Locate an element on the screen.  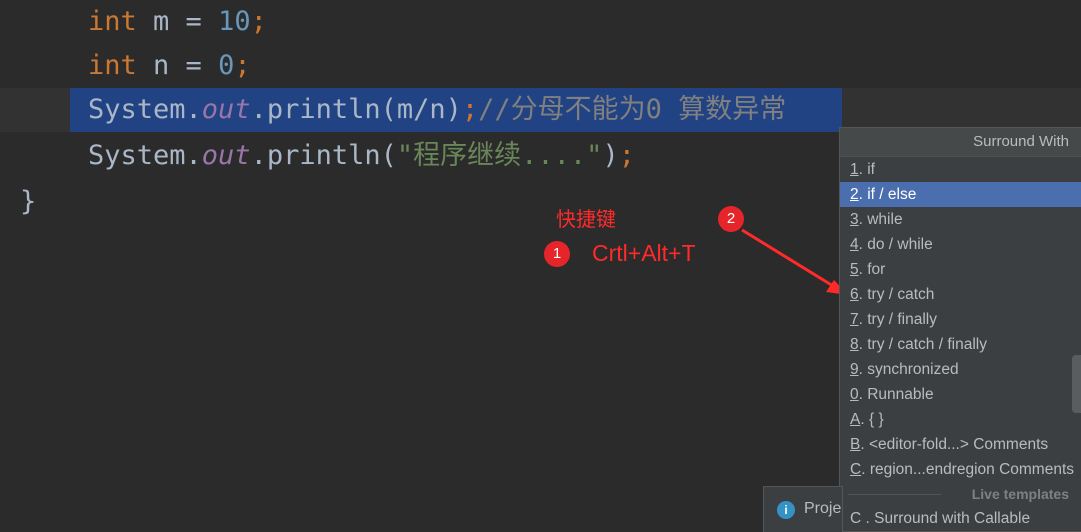
item-label: . while is located at coordinates (880, 219).